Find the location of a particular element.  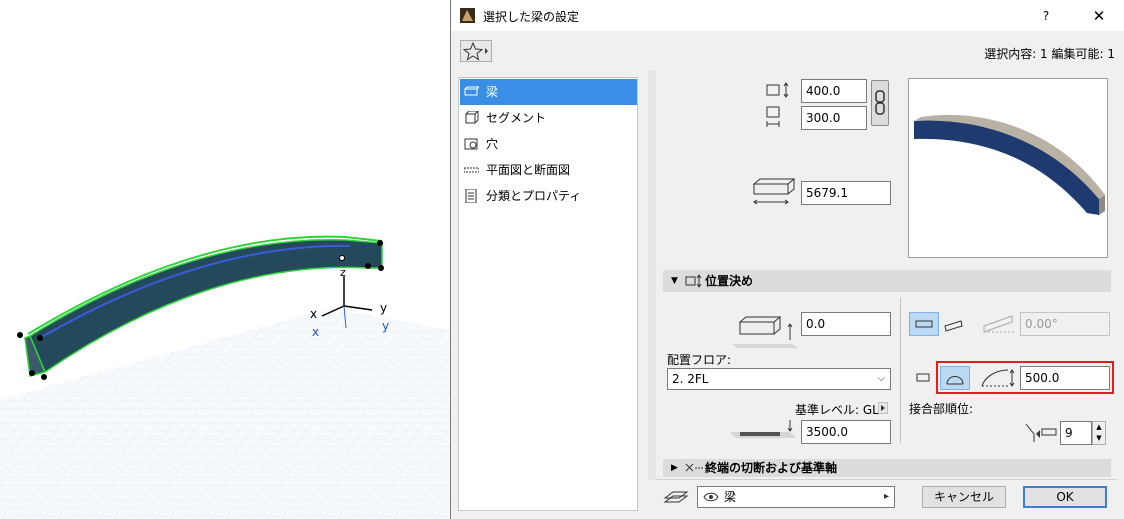

section-title: 終端の切断および基準軸 is located at coordinates (771, 468).